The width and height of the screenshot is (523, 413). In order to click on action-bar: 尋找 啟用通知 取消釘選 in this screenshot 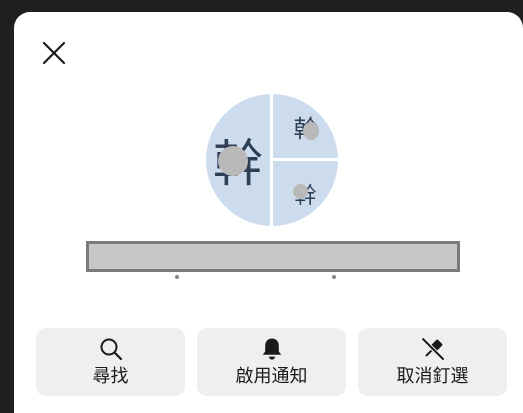, I will do `click(271, 362)`.